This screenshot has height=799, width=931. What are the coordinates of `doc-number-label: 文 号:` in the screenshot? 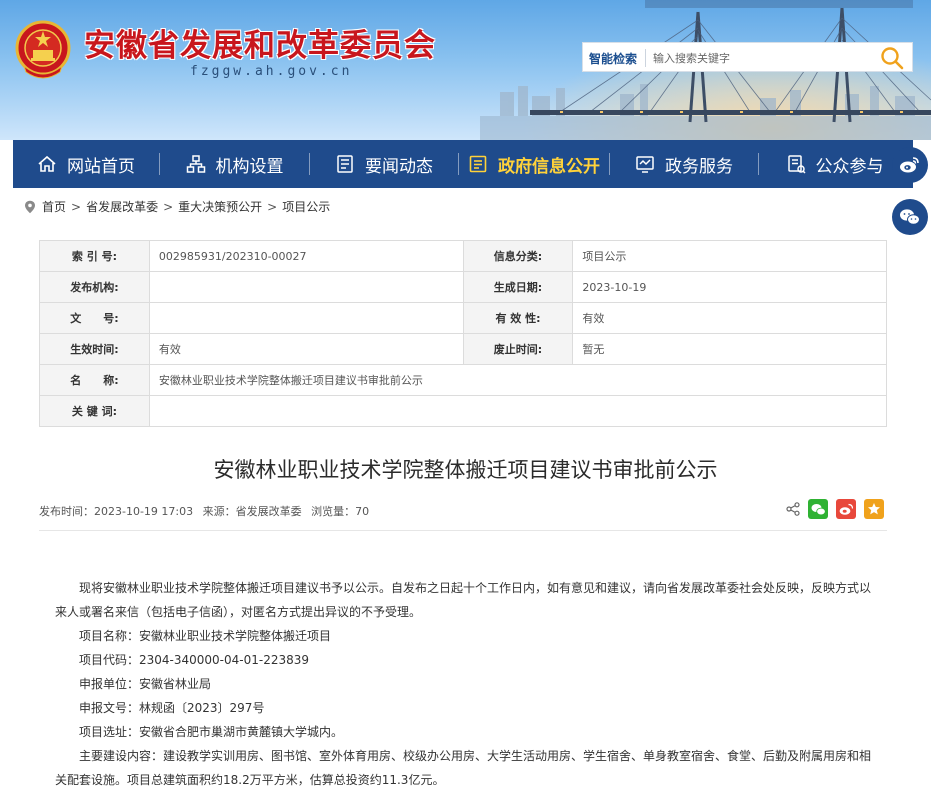 It's located at (94, 318).